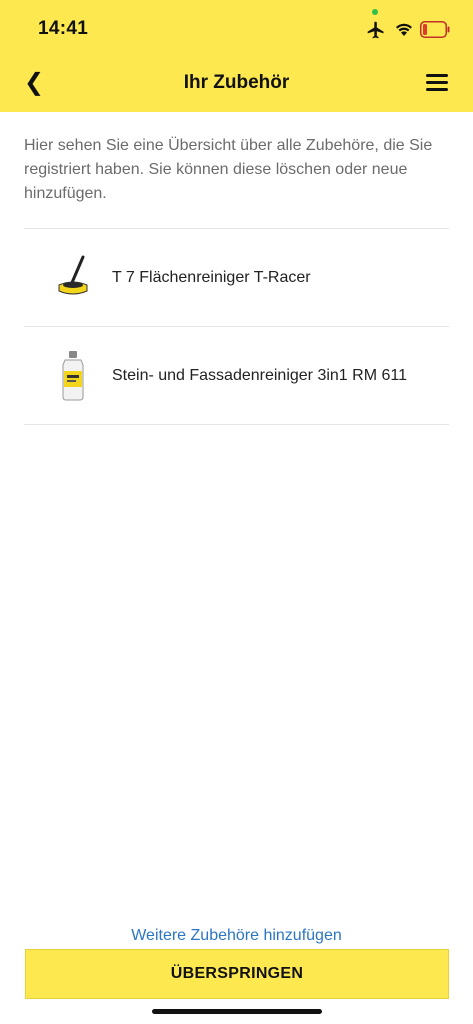 The image size is (473, 1024). What do you see at coordinates (73, 375) in the screenshot?
I see `cleaner-bottle-image` at bounding box center [73, 375].